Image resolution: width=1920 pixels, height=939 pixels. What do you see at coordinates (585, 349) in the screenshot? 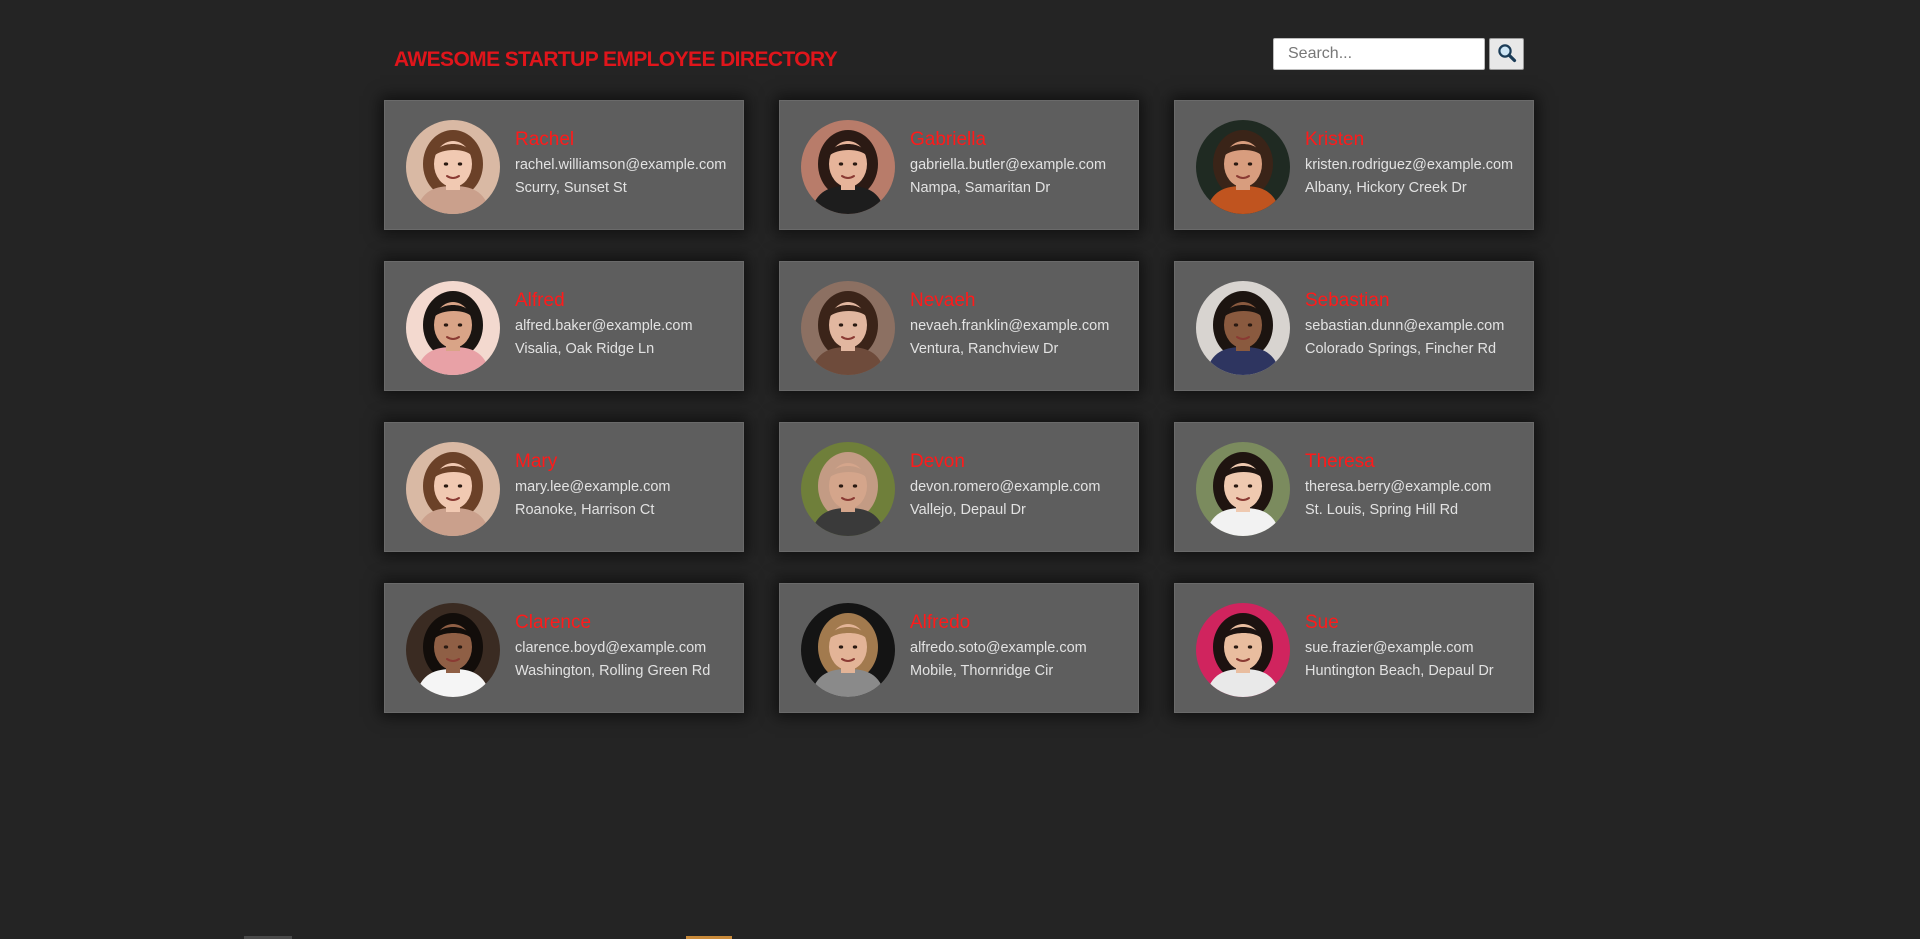
I see `employee-location: Visalia, Oak Ridge Ln` at bounding box center [585, 349].